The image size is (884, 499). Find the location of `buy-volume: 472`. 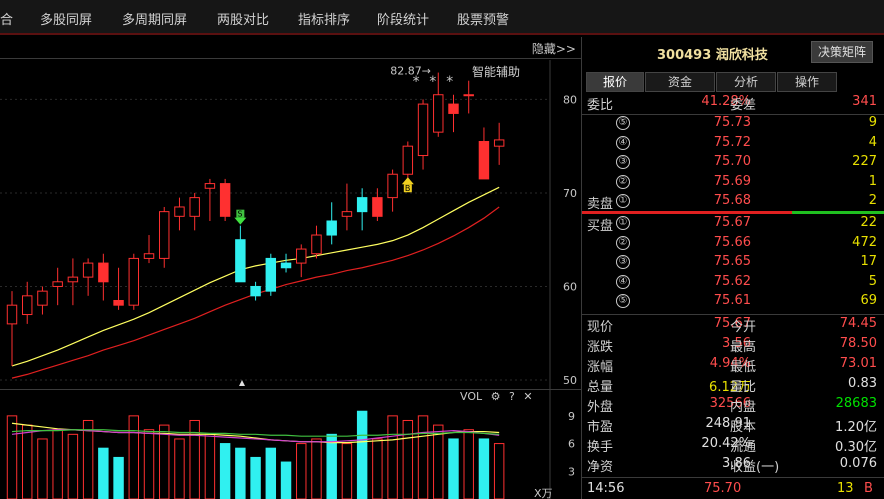

buy-volume: 472 is located at coordinates (864, 242).